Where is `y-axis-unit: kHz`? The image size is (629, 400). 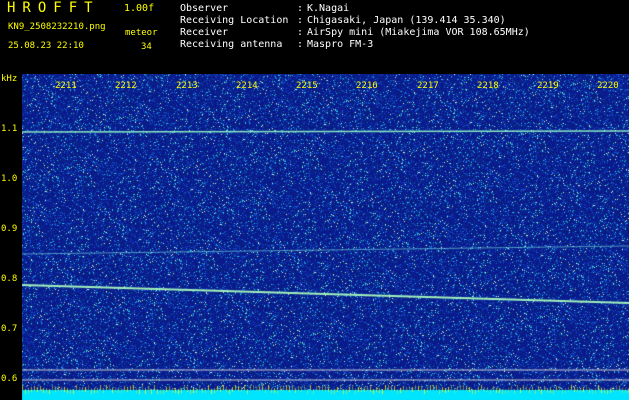 y-axis-unit: kHz is located at coordinates (9, 79).